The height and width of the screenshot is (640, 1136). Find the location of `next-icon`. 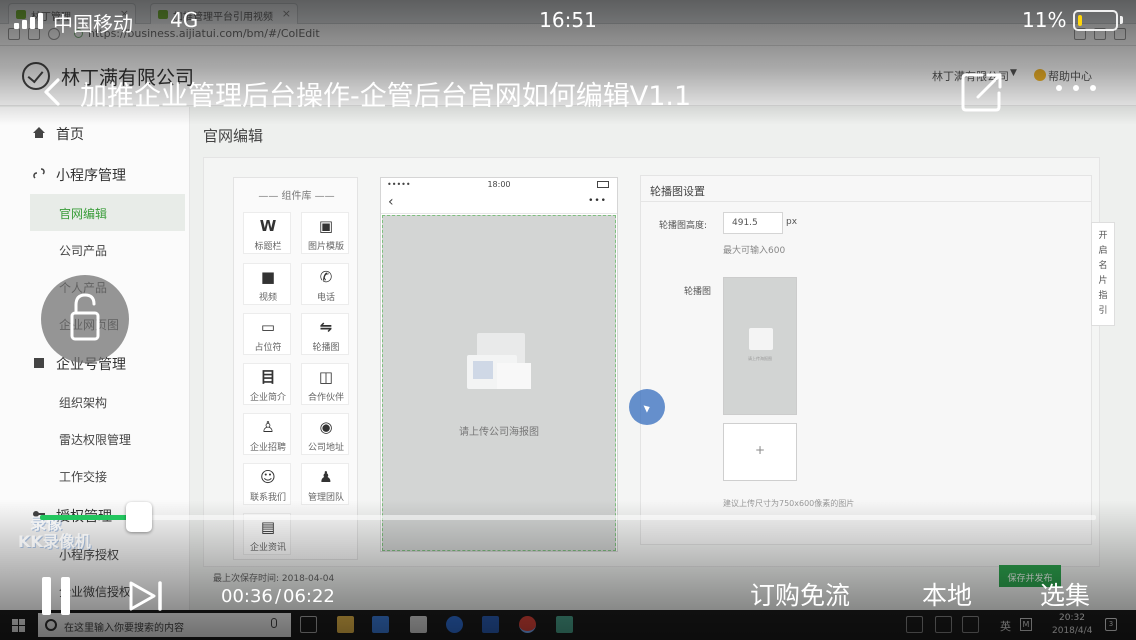

next-icon is located at coordinates (145, 596).